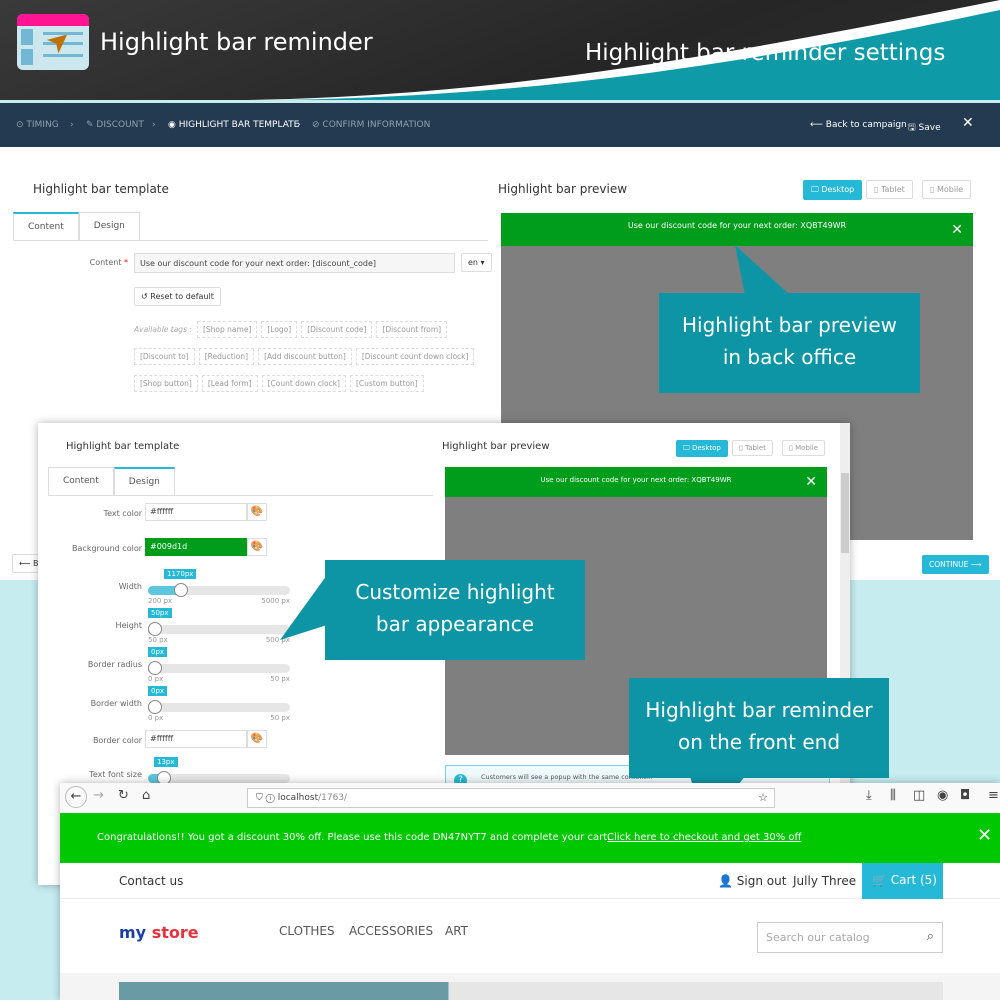  What do you see at coordinates (919, 795) in the screenshot?
I see `sidebar-icon: ◫` at bounding box center [919, 795].